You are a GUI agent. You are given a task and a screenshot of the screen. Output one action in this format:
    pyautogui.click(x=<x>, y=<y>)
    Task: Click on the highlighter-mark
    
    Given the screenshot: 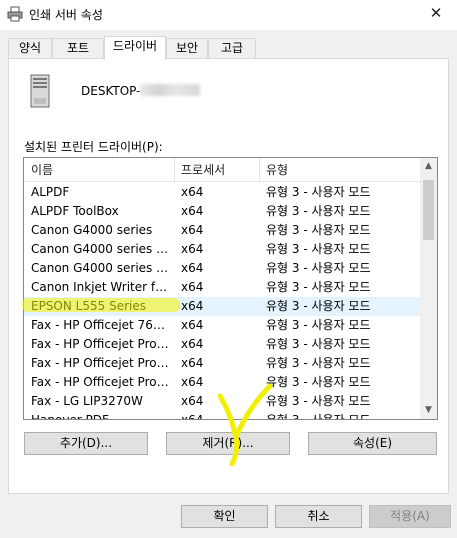 What is the action you would take?
    pyautogui.click(x=101, y=305)
    